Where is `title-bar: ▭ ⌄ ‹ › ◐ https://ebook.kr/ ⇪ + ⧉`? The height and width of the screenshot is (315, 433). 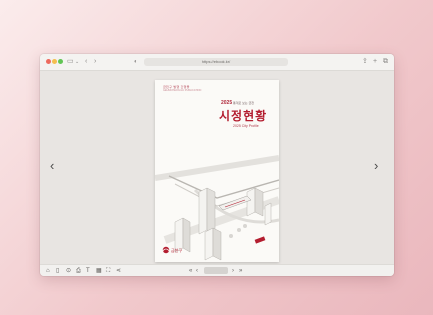 title-bar: ▭ ⌄ ‹ › ◐ https://ebook.kr/ ⇪ + ⧉ is located at coordinates (217, 62).